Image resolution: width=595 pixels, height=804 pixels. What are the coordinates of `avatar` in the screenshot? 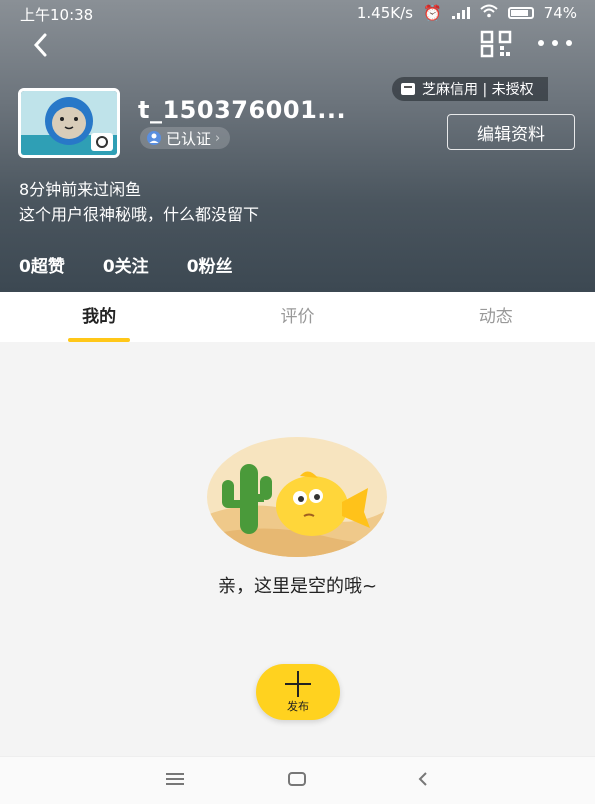 It's located at (69, 123).